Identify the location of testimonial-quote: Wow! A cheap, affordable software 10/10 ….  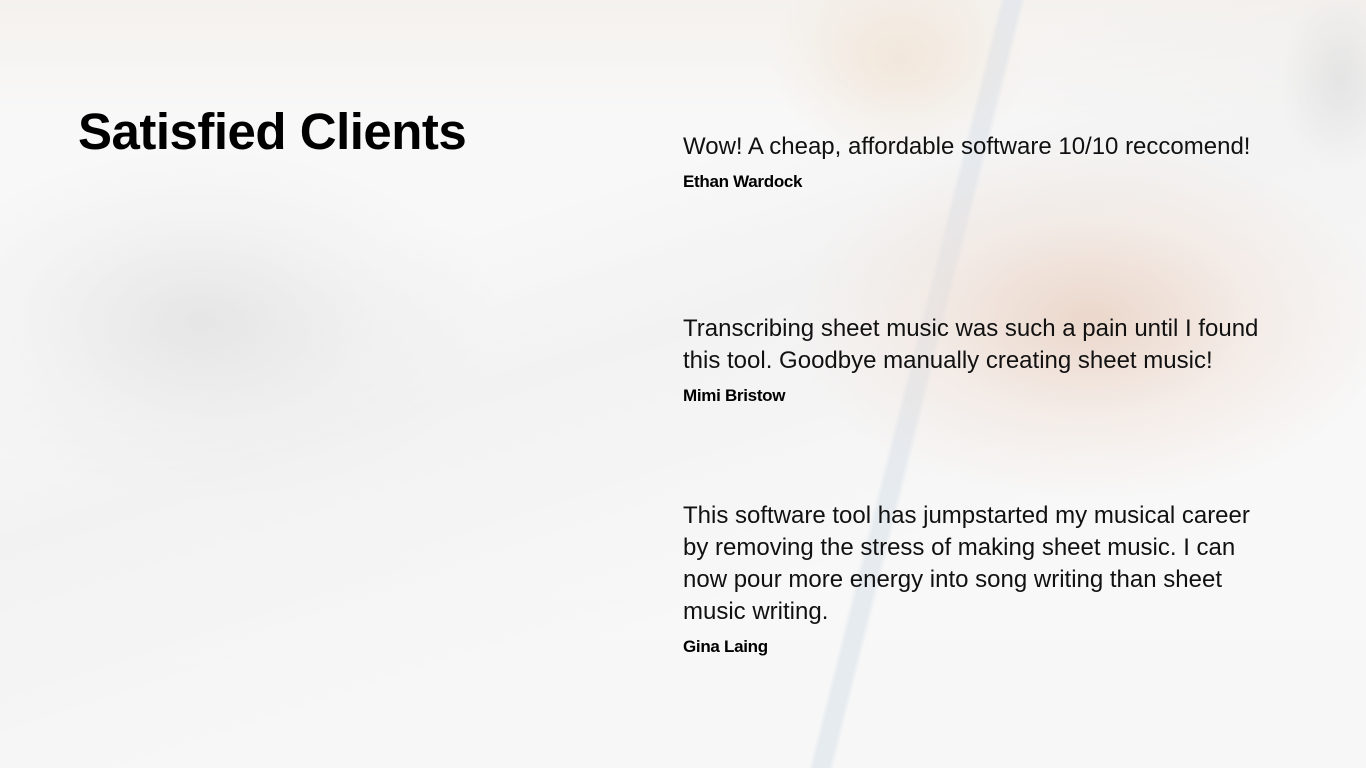
(967, 146).